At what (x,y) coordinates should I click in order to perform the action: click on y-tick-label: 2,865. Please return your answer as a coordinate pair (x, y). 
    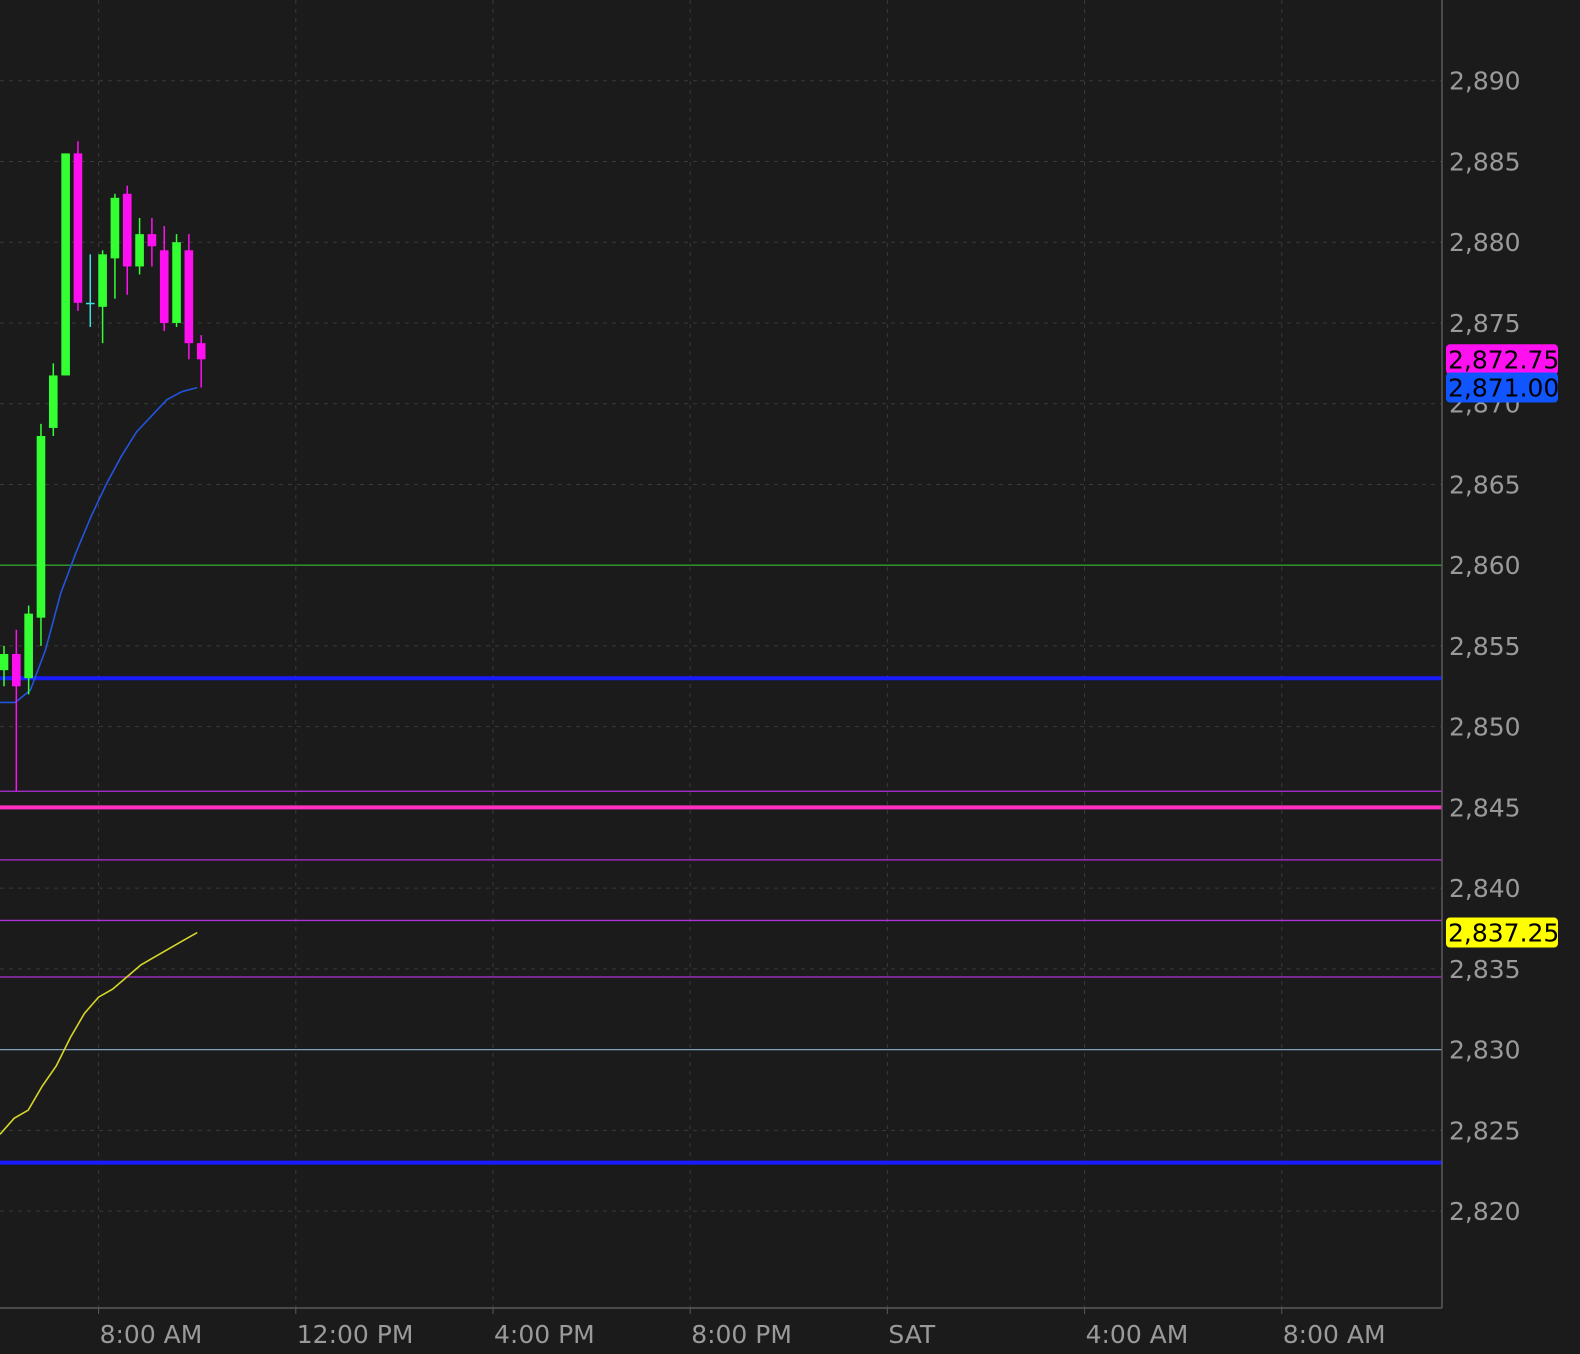
    Looking at the image, I should click on (1485, 484).